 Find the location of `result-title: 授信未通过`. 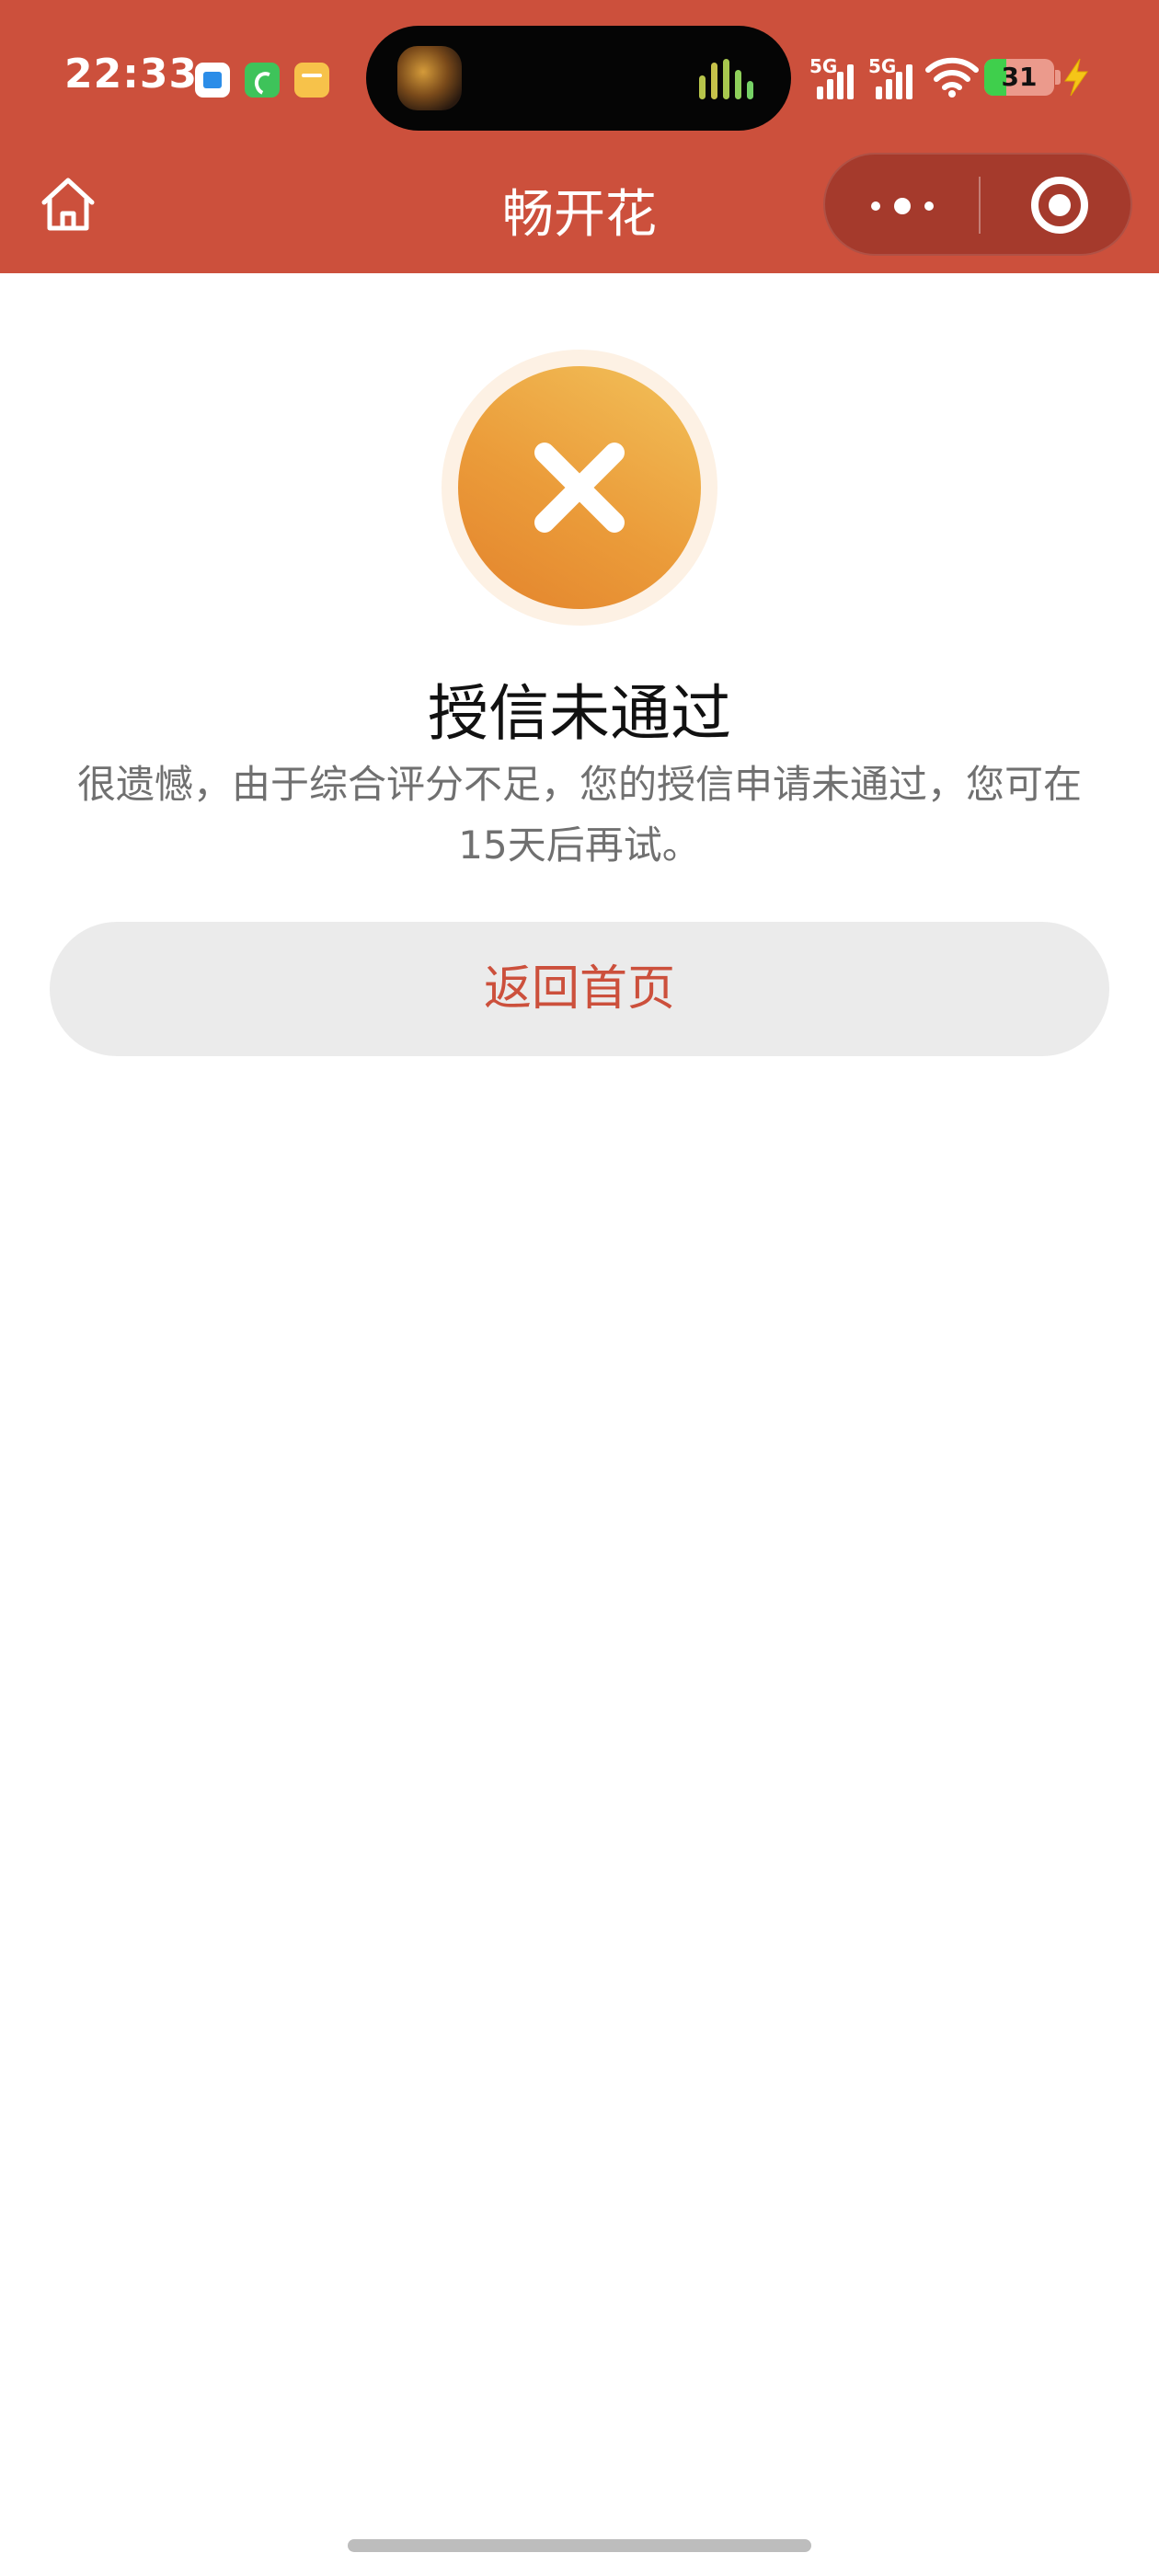

result-title: 授信未通过 is located at coordinates (579, 713).